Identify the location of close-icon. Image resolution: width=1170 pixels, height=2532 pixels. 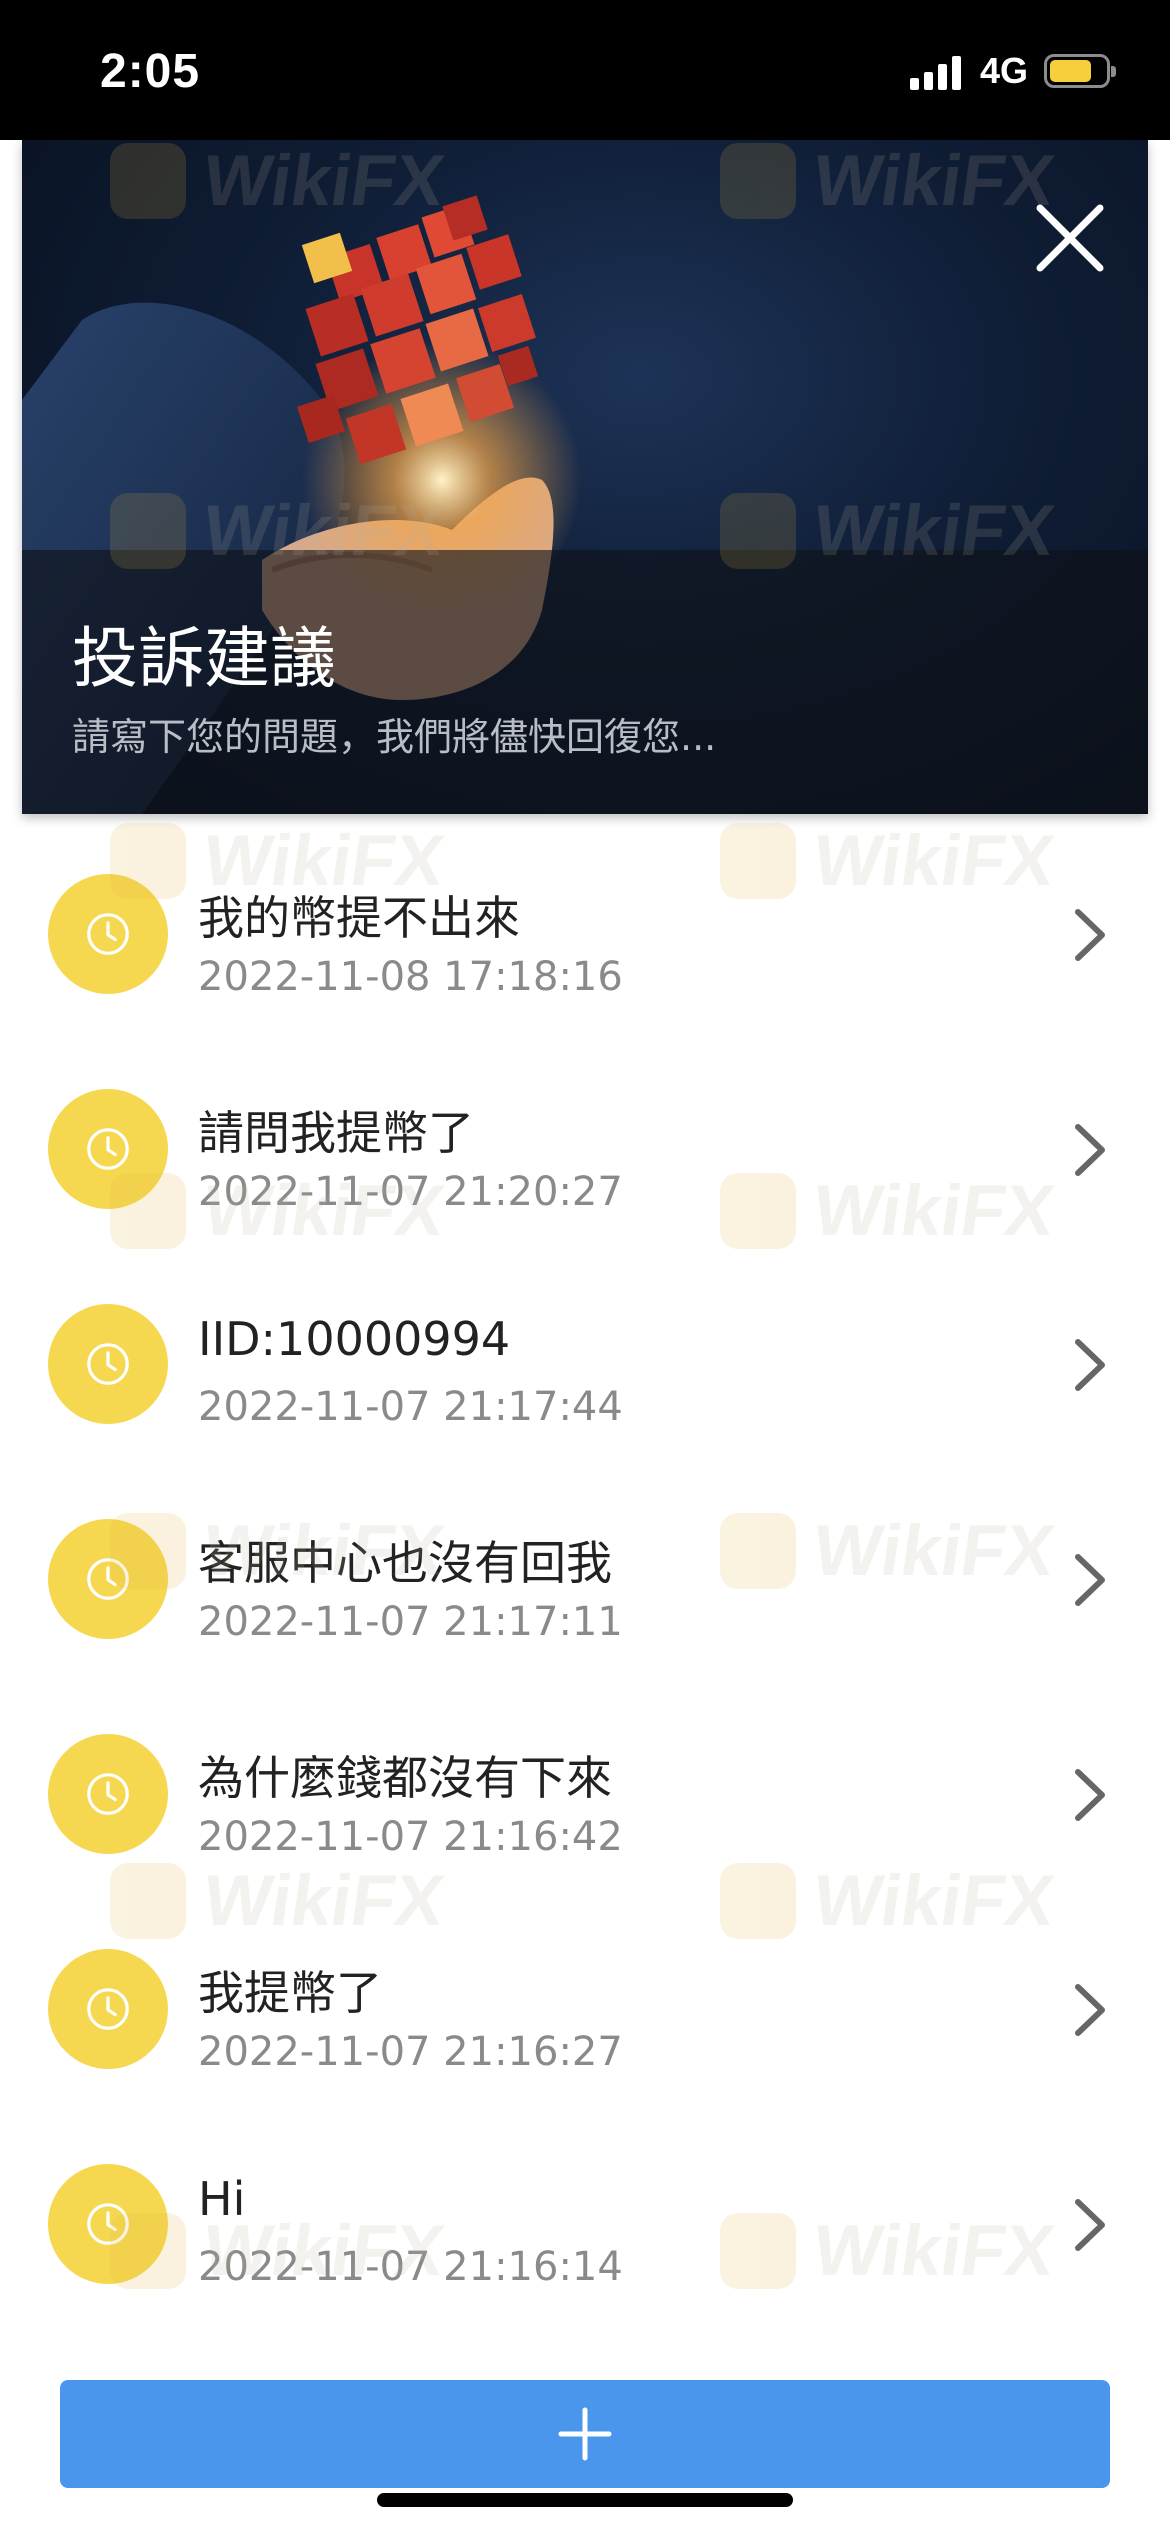
(1070, 238).